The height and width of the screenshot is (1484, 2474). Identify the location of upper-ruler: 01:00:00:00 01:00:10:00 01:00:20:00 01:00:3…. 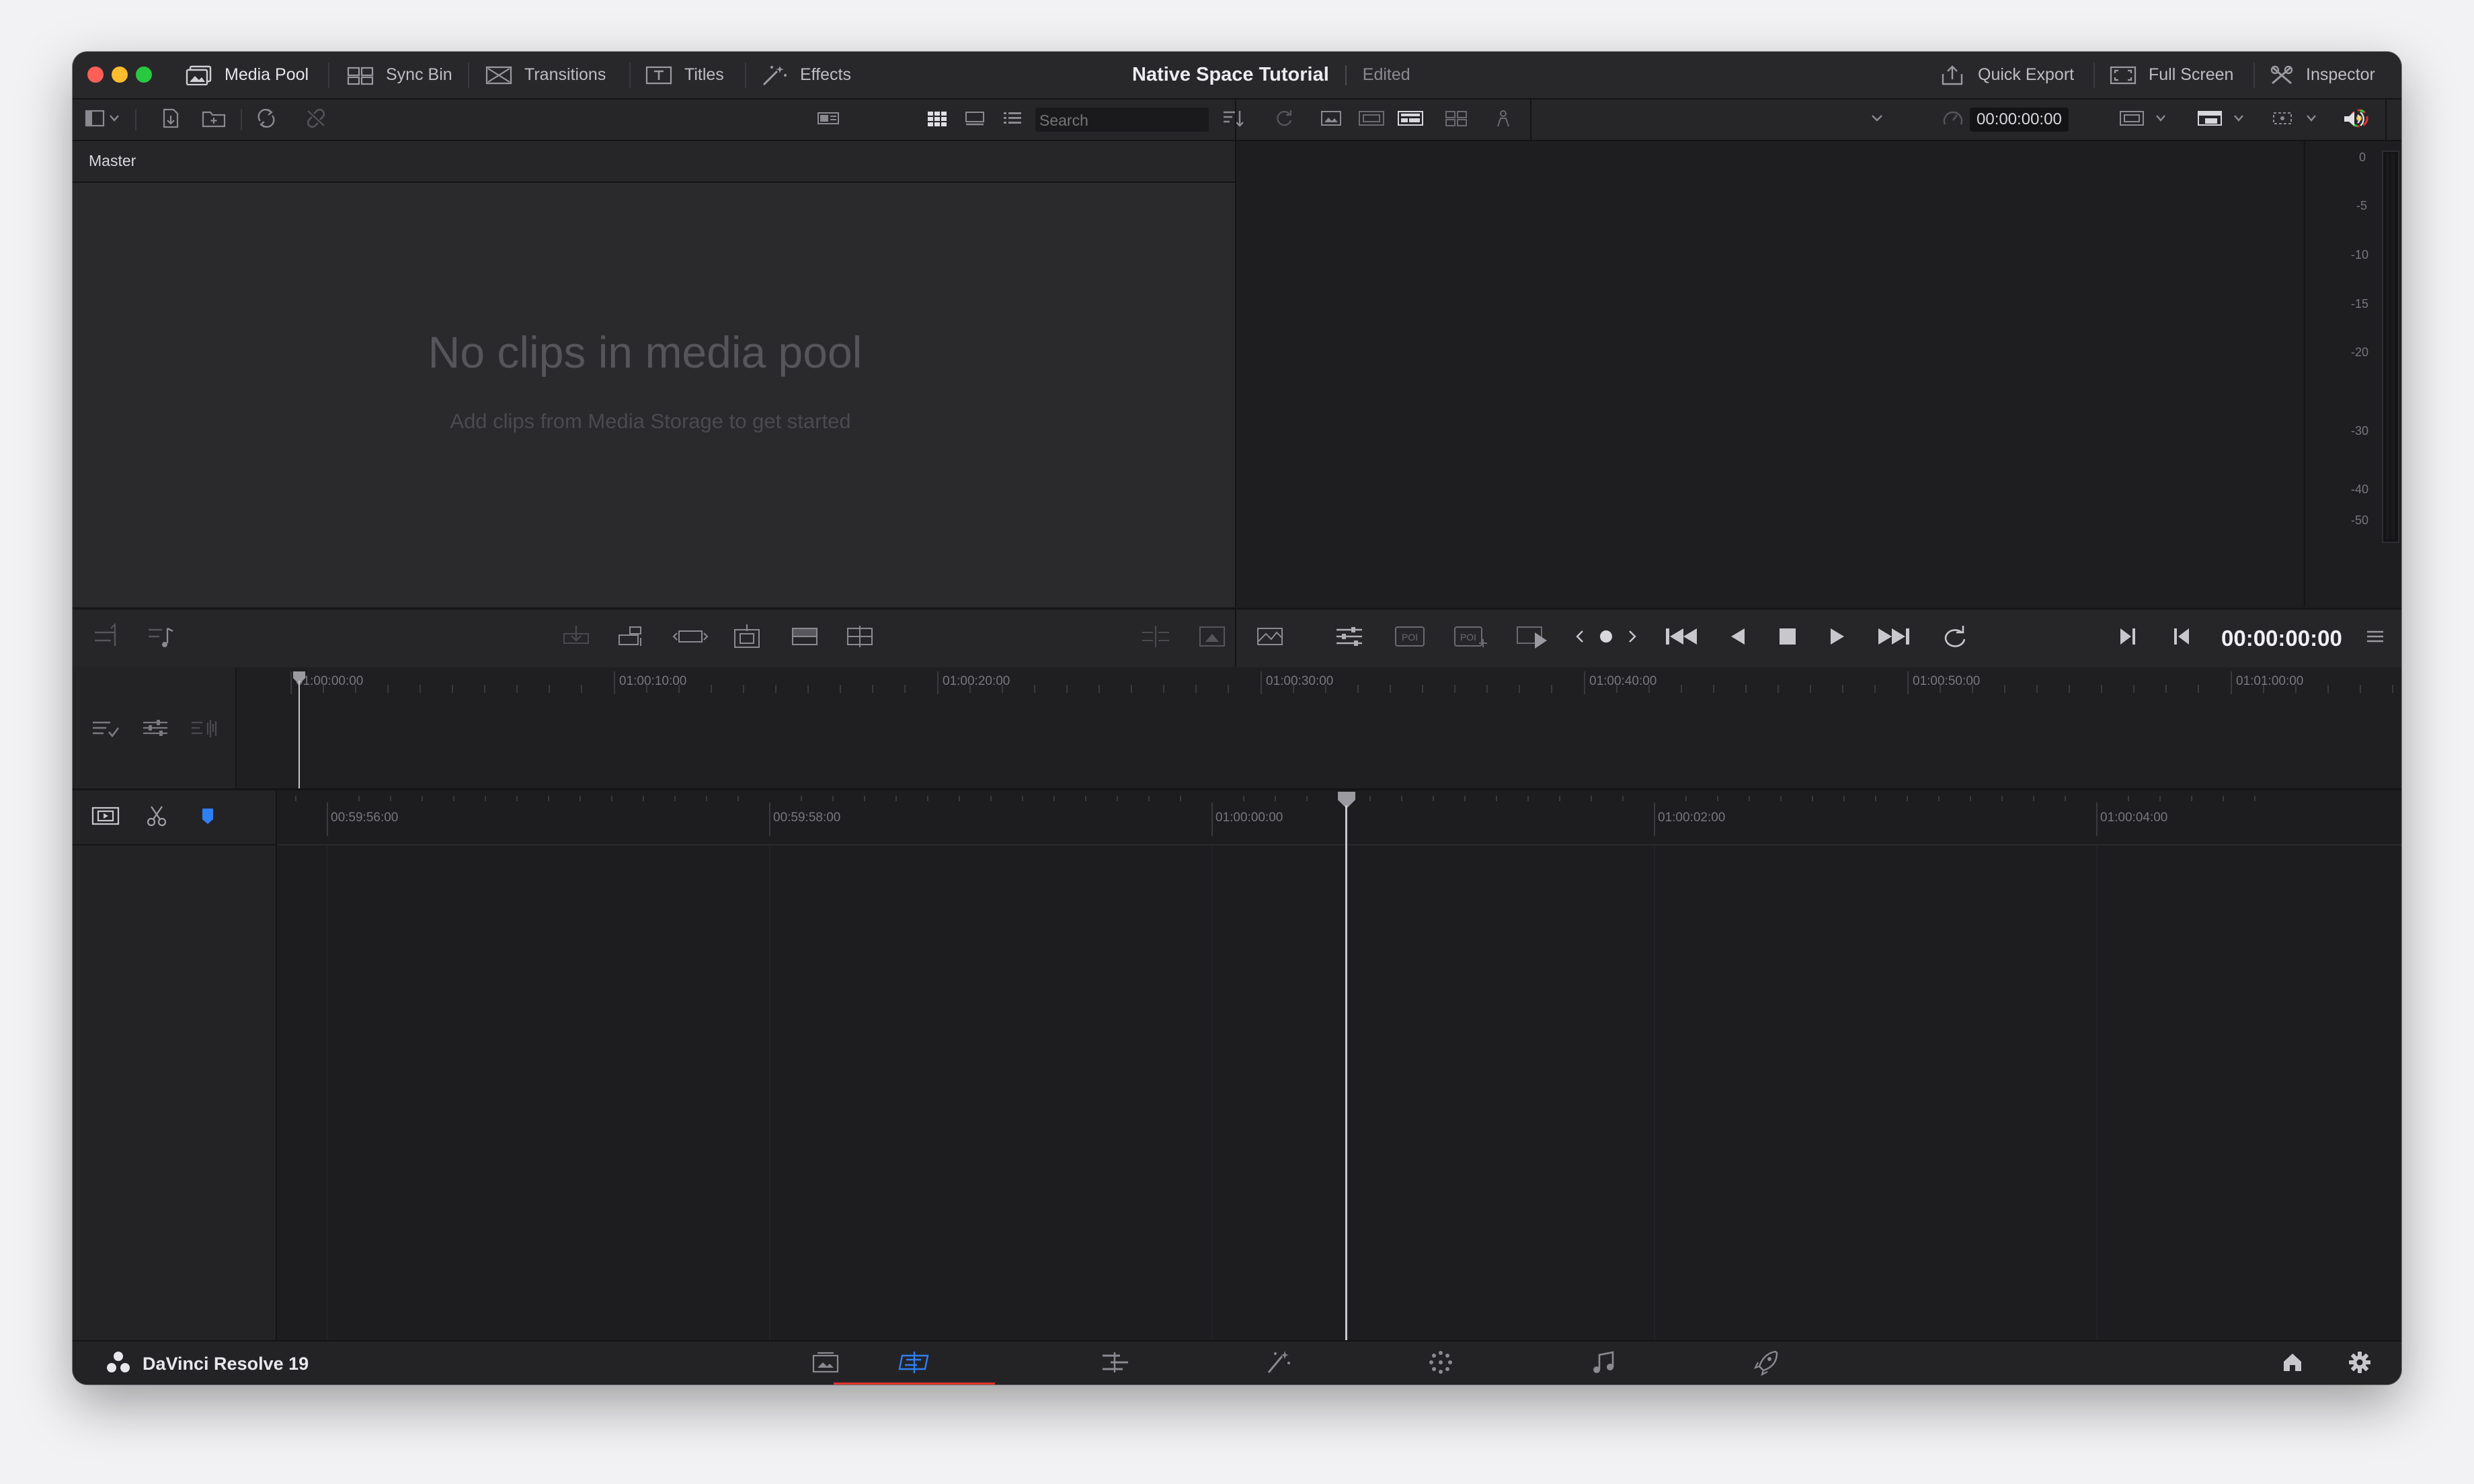
(1319, 680).